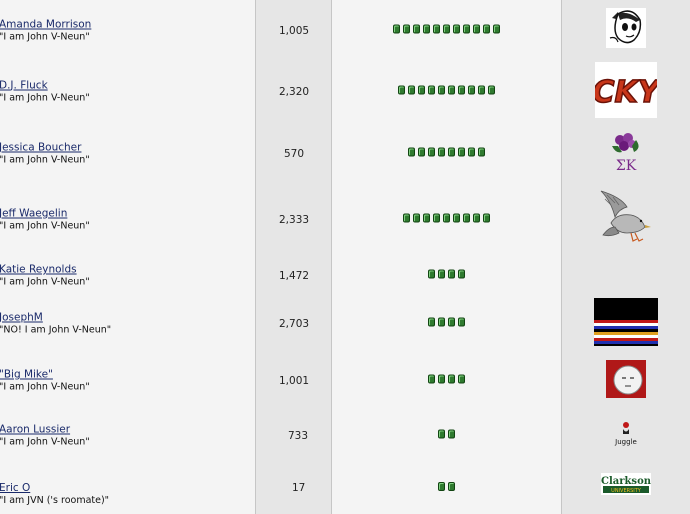 The image size is (690, 514). What do you see at coordinates (55, 317) in the screenshot?
I see `member-name-link: JosephM` at bounding box center [55, 317].